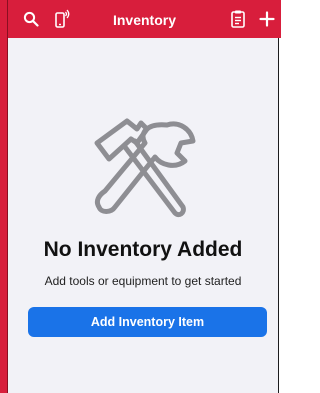 The width and height of the screenshot is (320, 393). I want to click on add-inventory-button-label: Add Inventory Item, so click(147, 322).